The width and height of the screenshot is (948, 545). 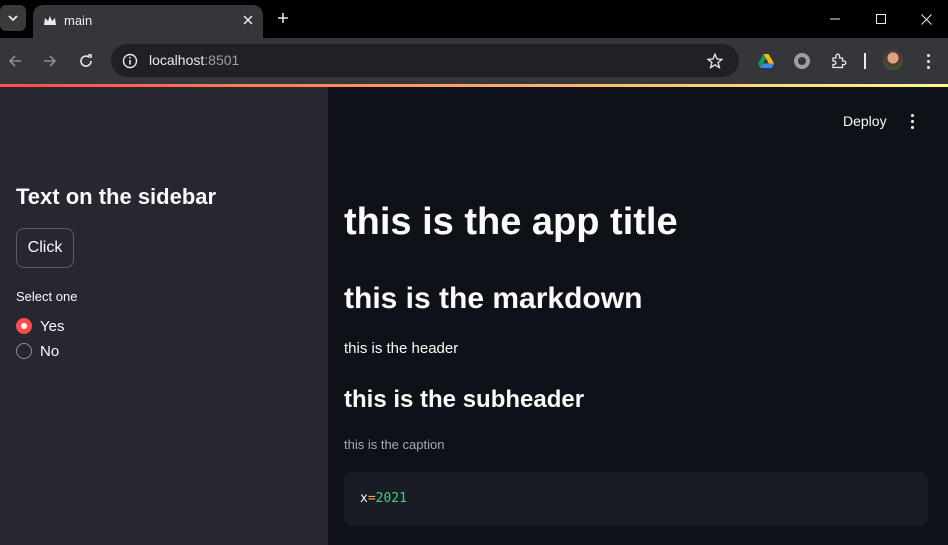 What do you see at coordinates (391, 498) in the screenshot?
I see `code-number: 2021` at bounding box center [391, 498].